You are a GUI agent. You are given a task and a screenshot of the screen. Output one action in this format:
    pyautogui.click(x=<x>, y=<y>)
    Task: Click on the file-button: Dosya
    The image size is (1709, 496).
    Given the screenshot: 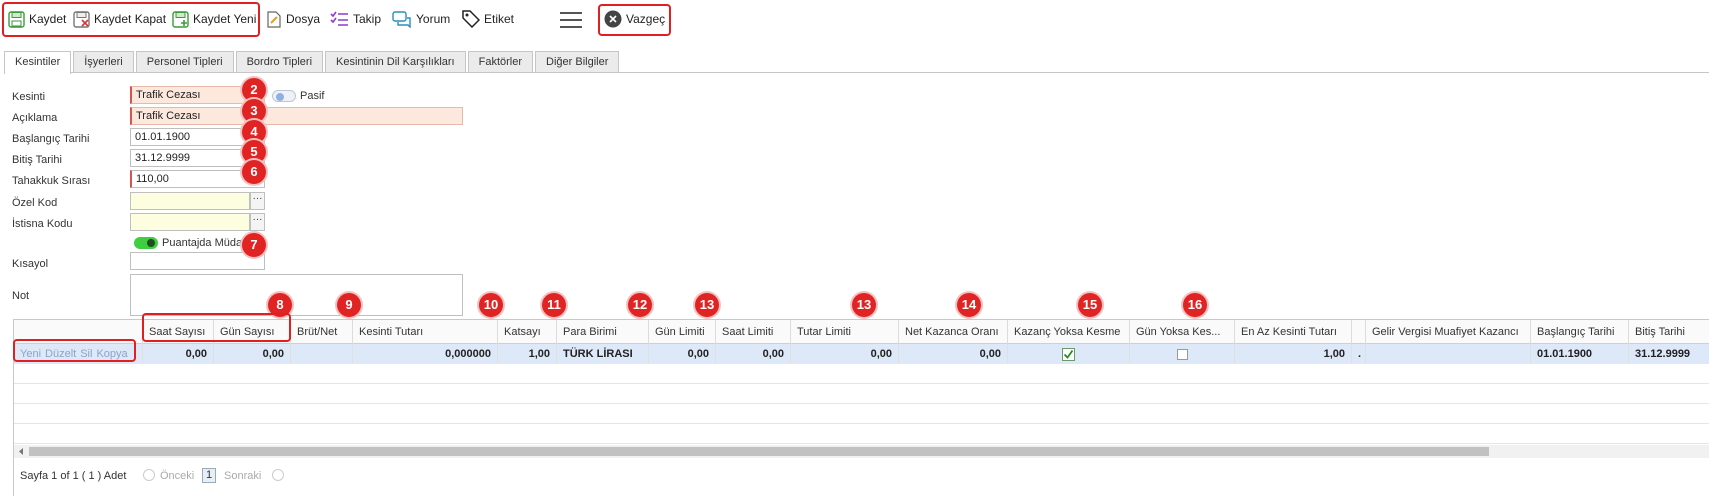 What is the action you would take?
    pyautogui.click(x=293, y=19)
    